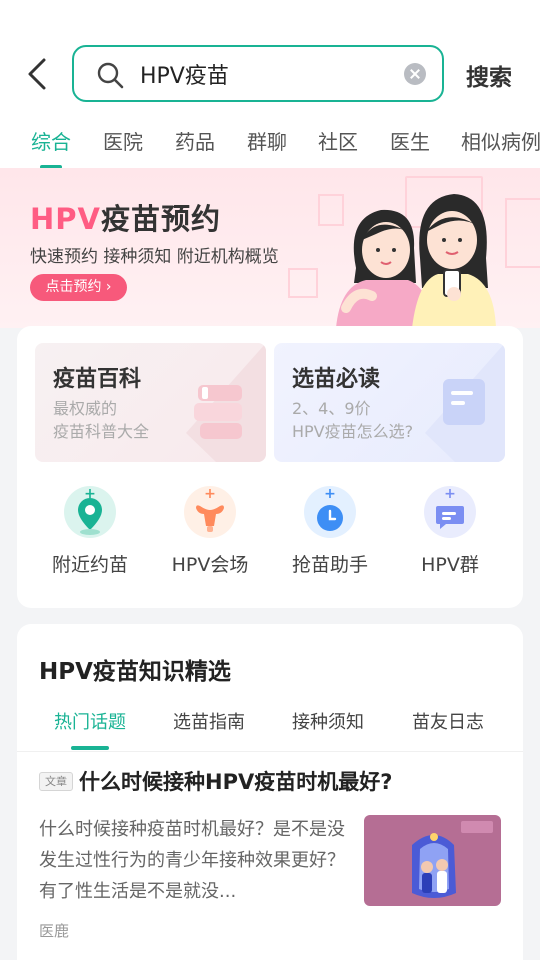 This screenshot has width=540, height=960. I want to click on banner-title: HPV疫苗预约, so click(125, 219).